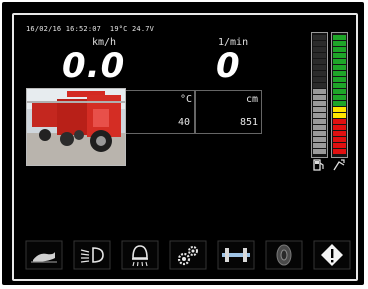 This screenshot has height=289, width=368. I want to click on axle-icon, so click(236, 255).